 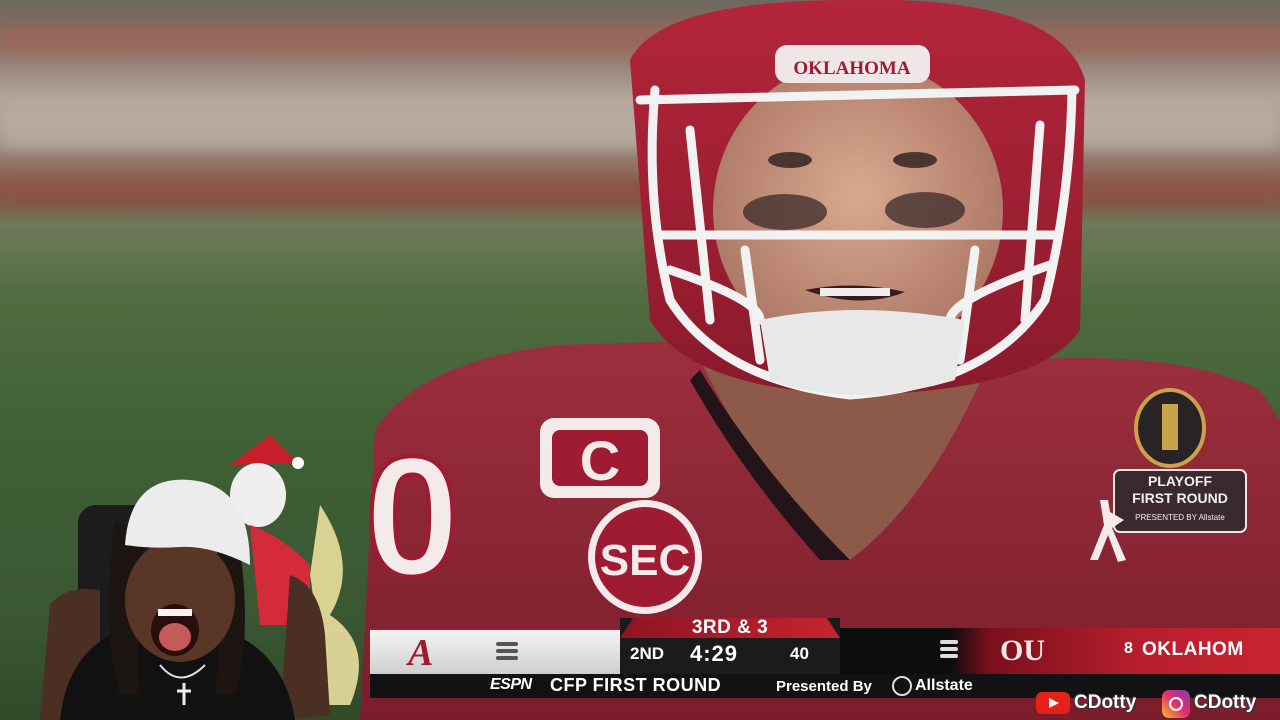 I want to click on sponsor-name: Allstate, so click(x=944, y=685).